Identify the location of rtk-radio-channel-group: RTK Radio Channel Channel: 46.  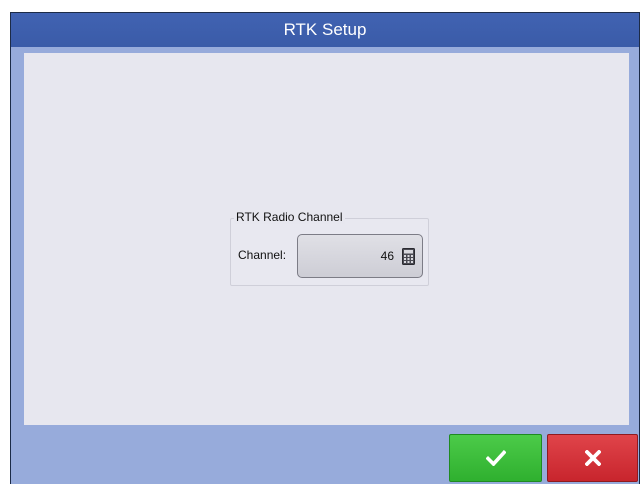
(329, 248).